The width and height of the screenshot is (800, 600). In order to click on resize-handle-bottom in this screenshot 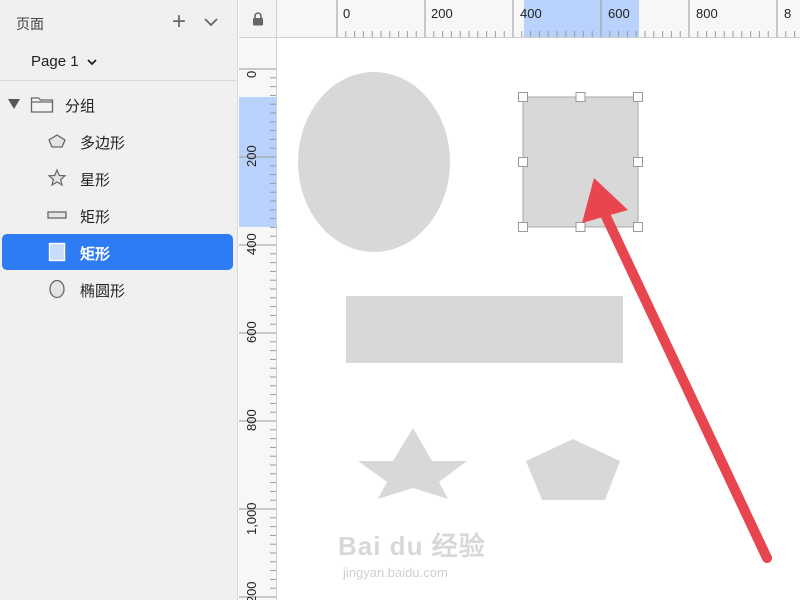, I will do `click(580, 227)`.